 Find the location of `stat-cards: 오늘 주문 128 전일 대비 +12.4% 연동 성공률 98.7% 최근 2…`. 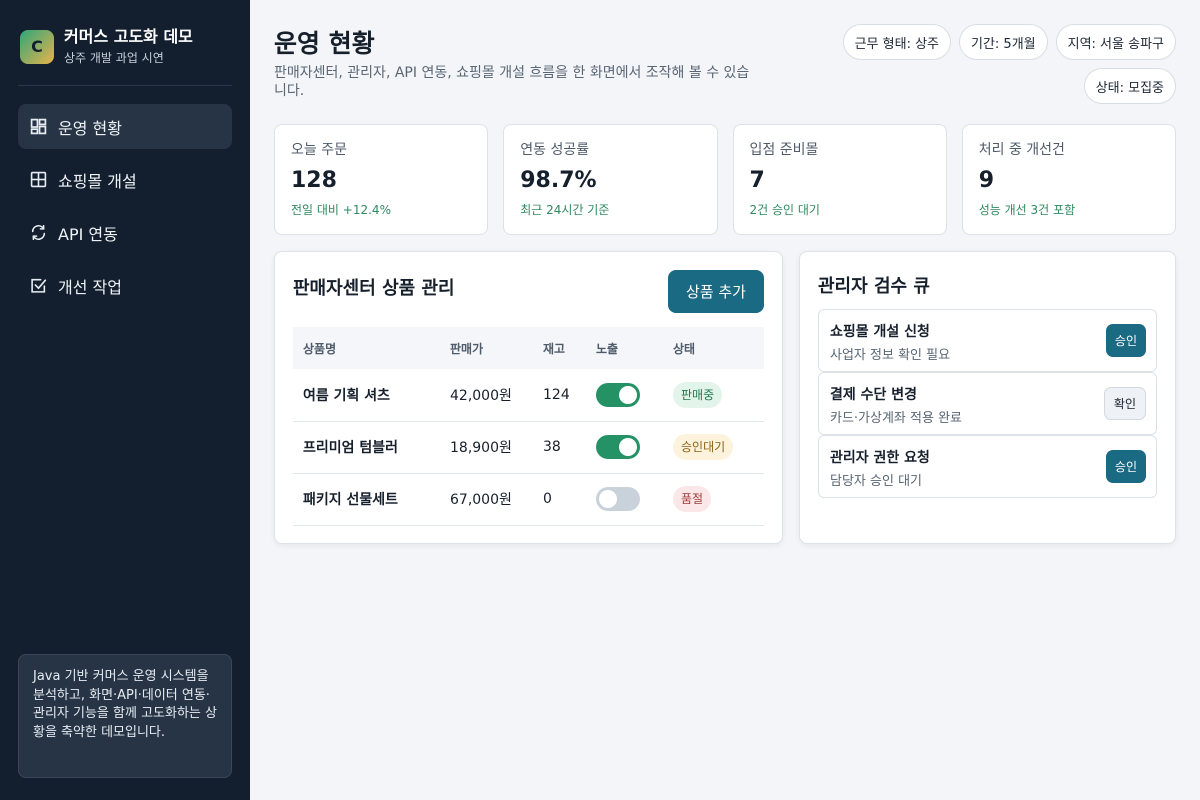

stat-cards: 오늘 주문 128 전일 대비 +12.4% 연동 성공률 98.7% 최근 2… is located at coordinates (725, 179).